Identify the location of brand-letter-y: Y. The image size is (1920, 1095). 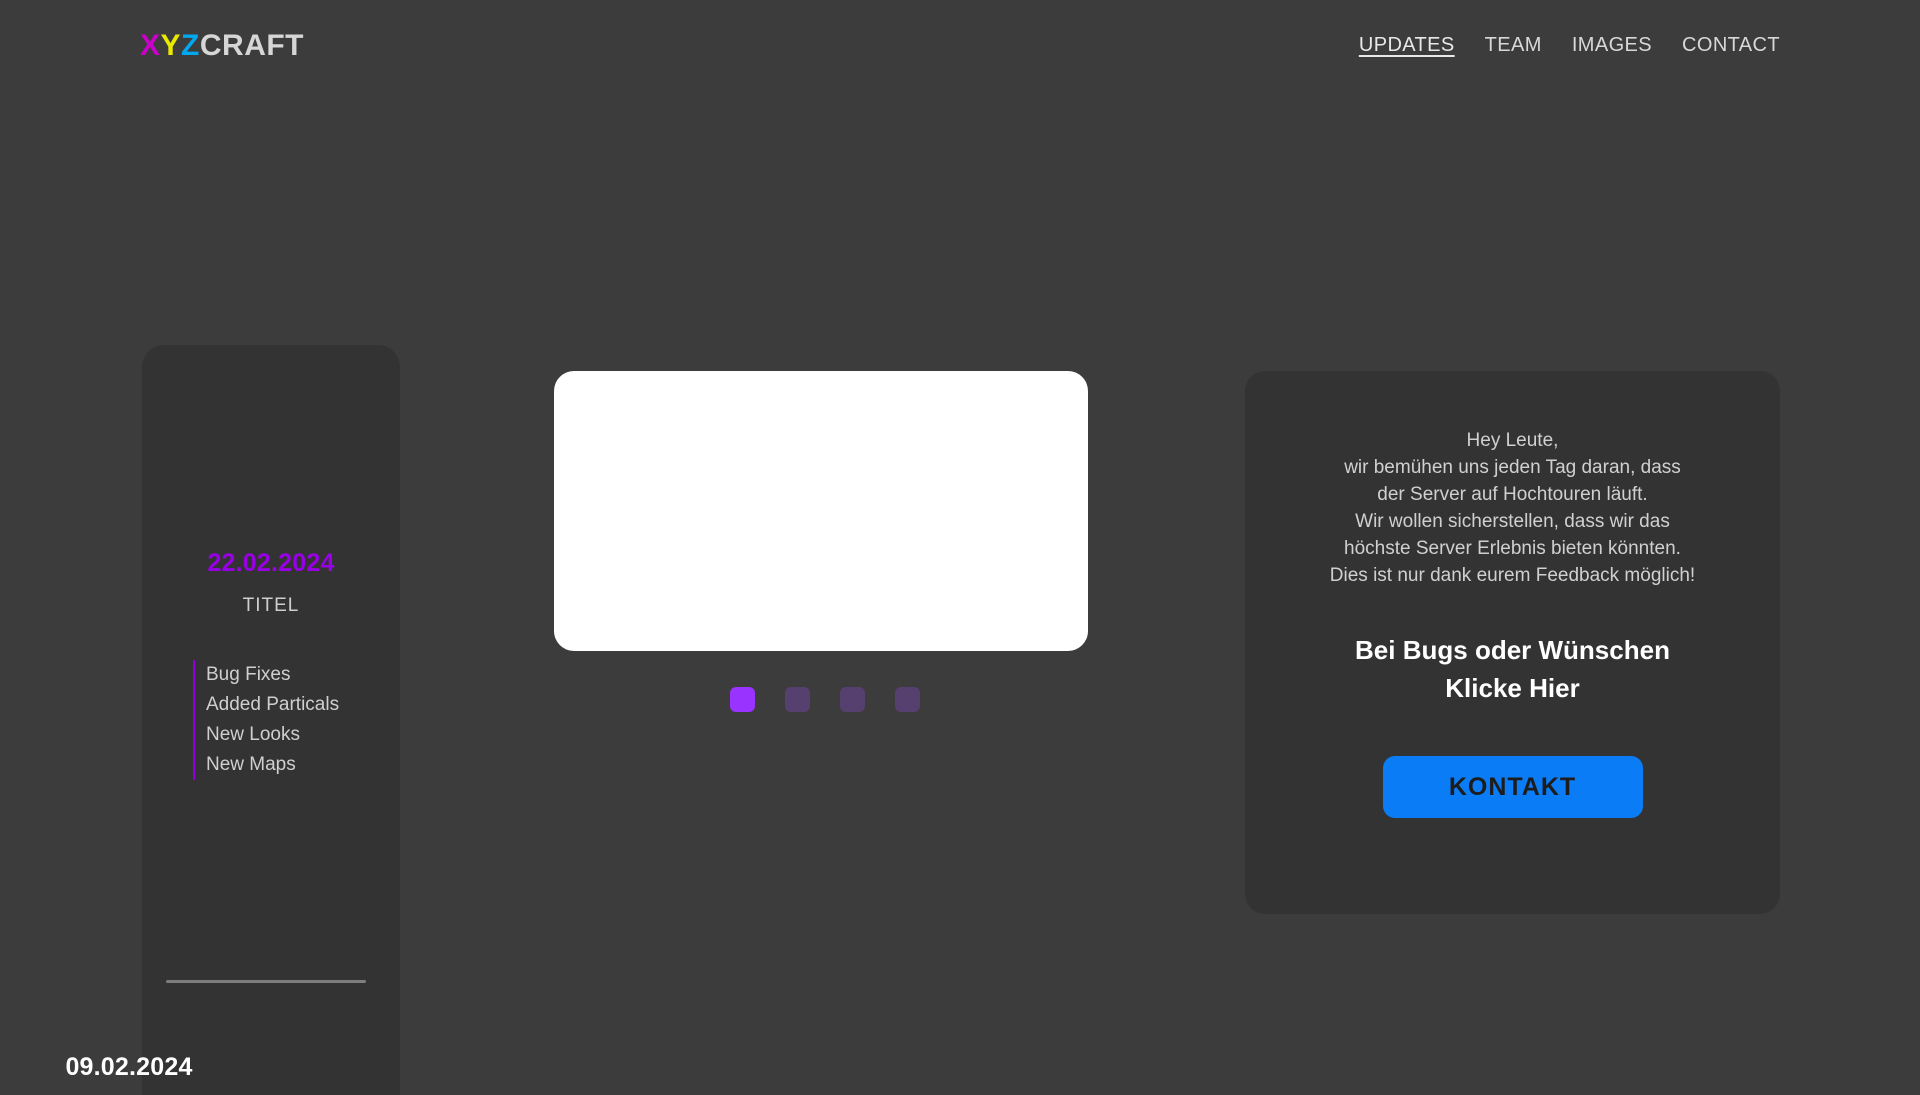
(171, 45).